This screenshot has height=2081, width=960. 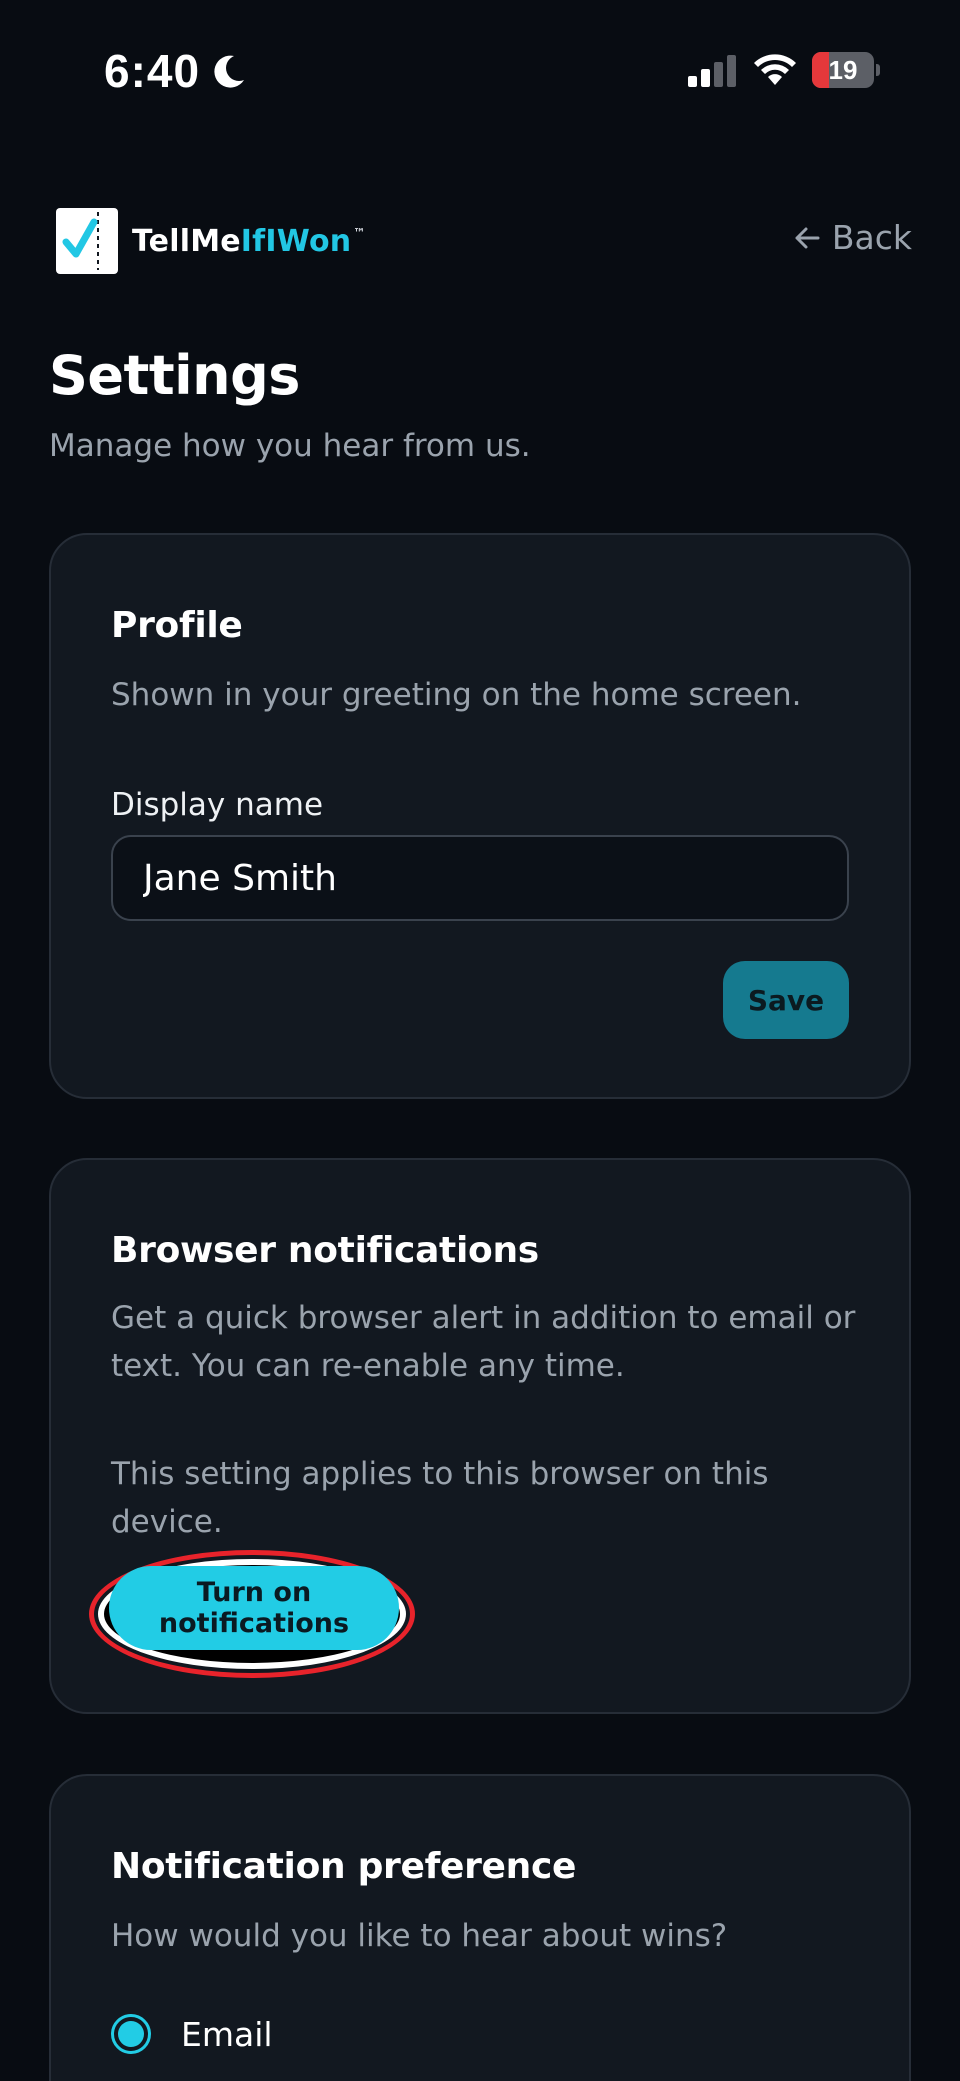 I want to click on wifi-icon, so click(x=775, y=69).